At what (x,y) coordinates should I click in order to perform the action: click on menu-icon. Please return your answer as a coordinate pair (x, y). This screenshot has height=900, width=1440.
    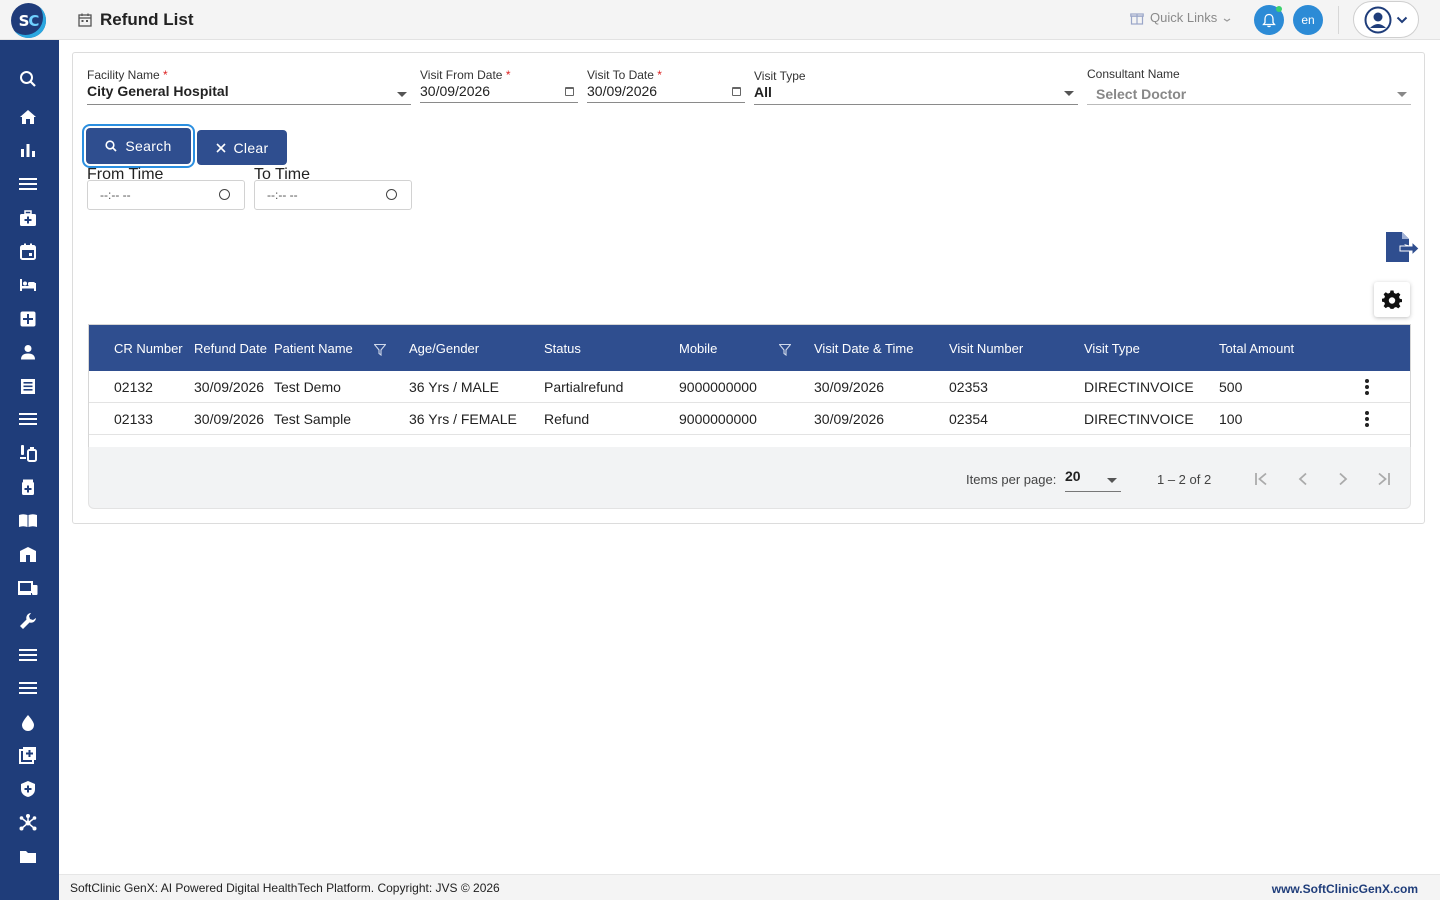
    Looking at the image, I should click on (28, 184).